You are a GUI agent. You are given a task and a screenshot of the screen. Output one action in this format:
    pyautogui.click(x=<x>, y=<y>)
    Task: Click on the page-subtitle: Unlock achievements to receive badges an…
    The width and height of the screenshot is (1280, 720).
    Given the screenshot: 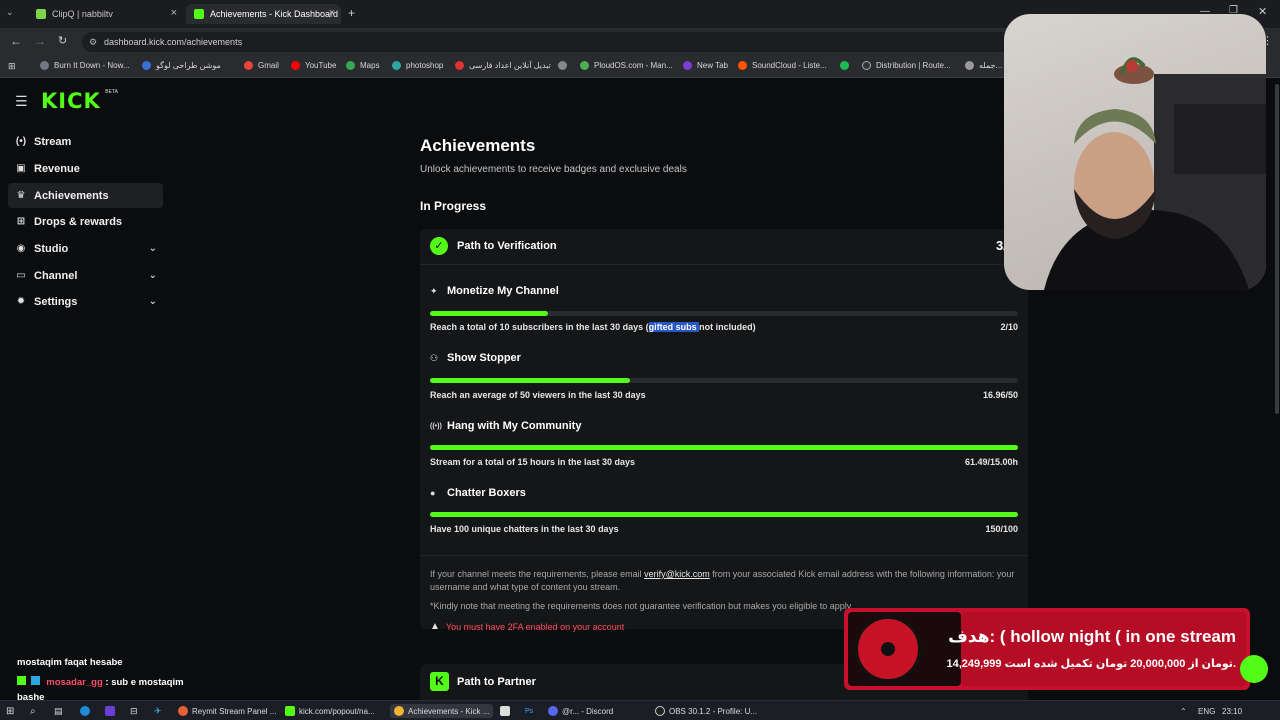 What is the action you would take?
    pyautogui.click(x=553, y=169)
    